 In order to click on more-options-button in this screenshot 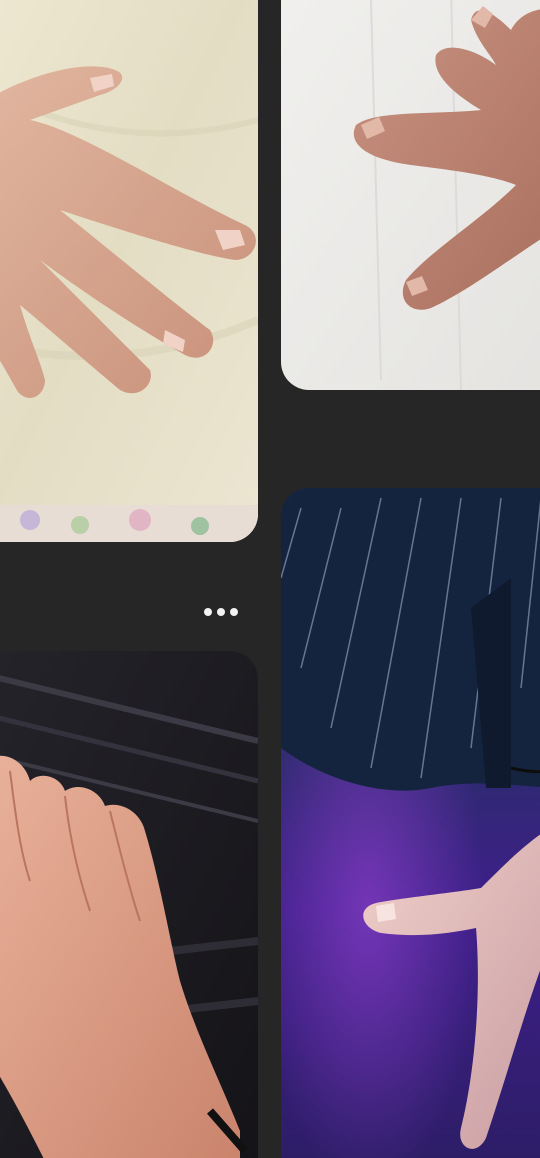, I will do `click(221, 612)`.